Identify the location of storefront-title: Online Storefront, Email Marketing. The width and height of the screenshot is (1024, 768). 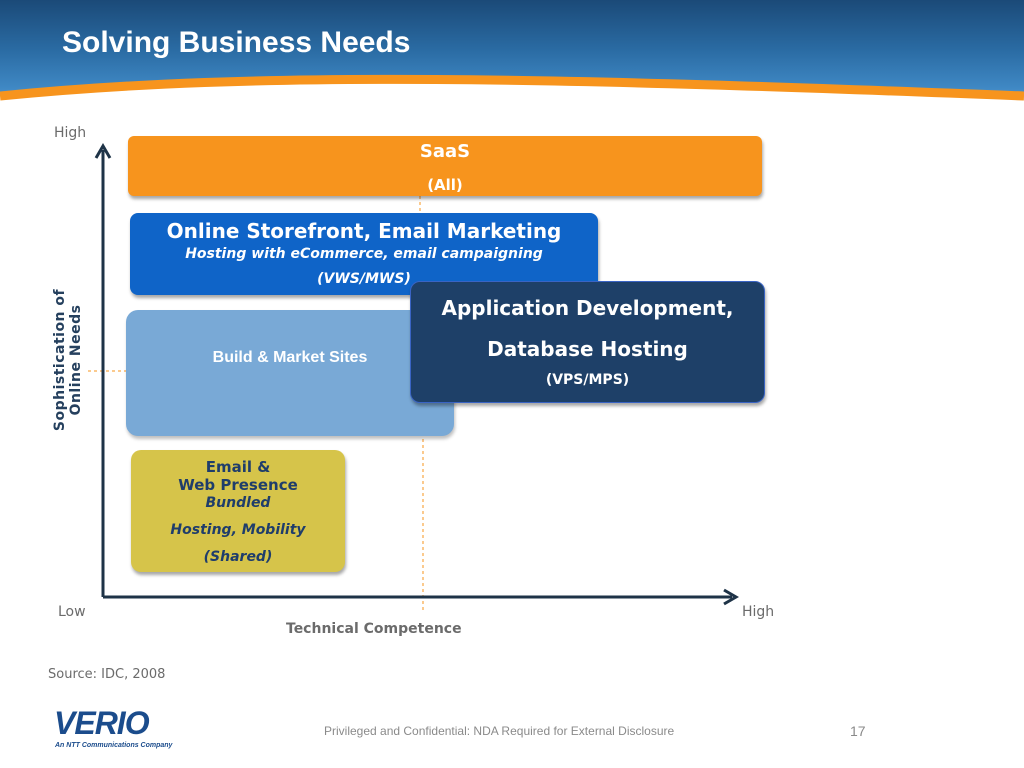
(364, 231).